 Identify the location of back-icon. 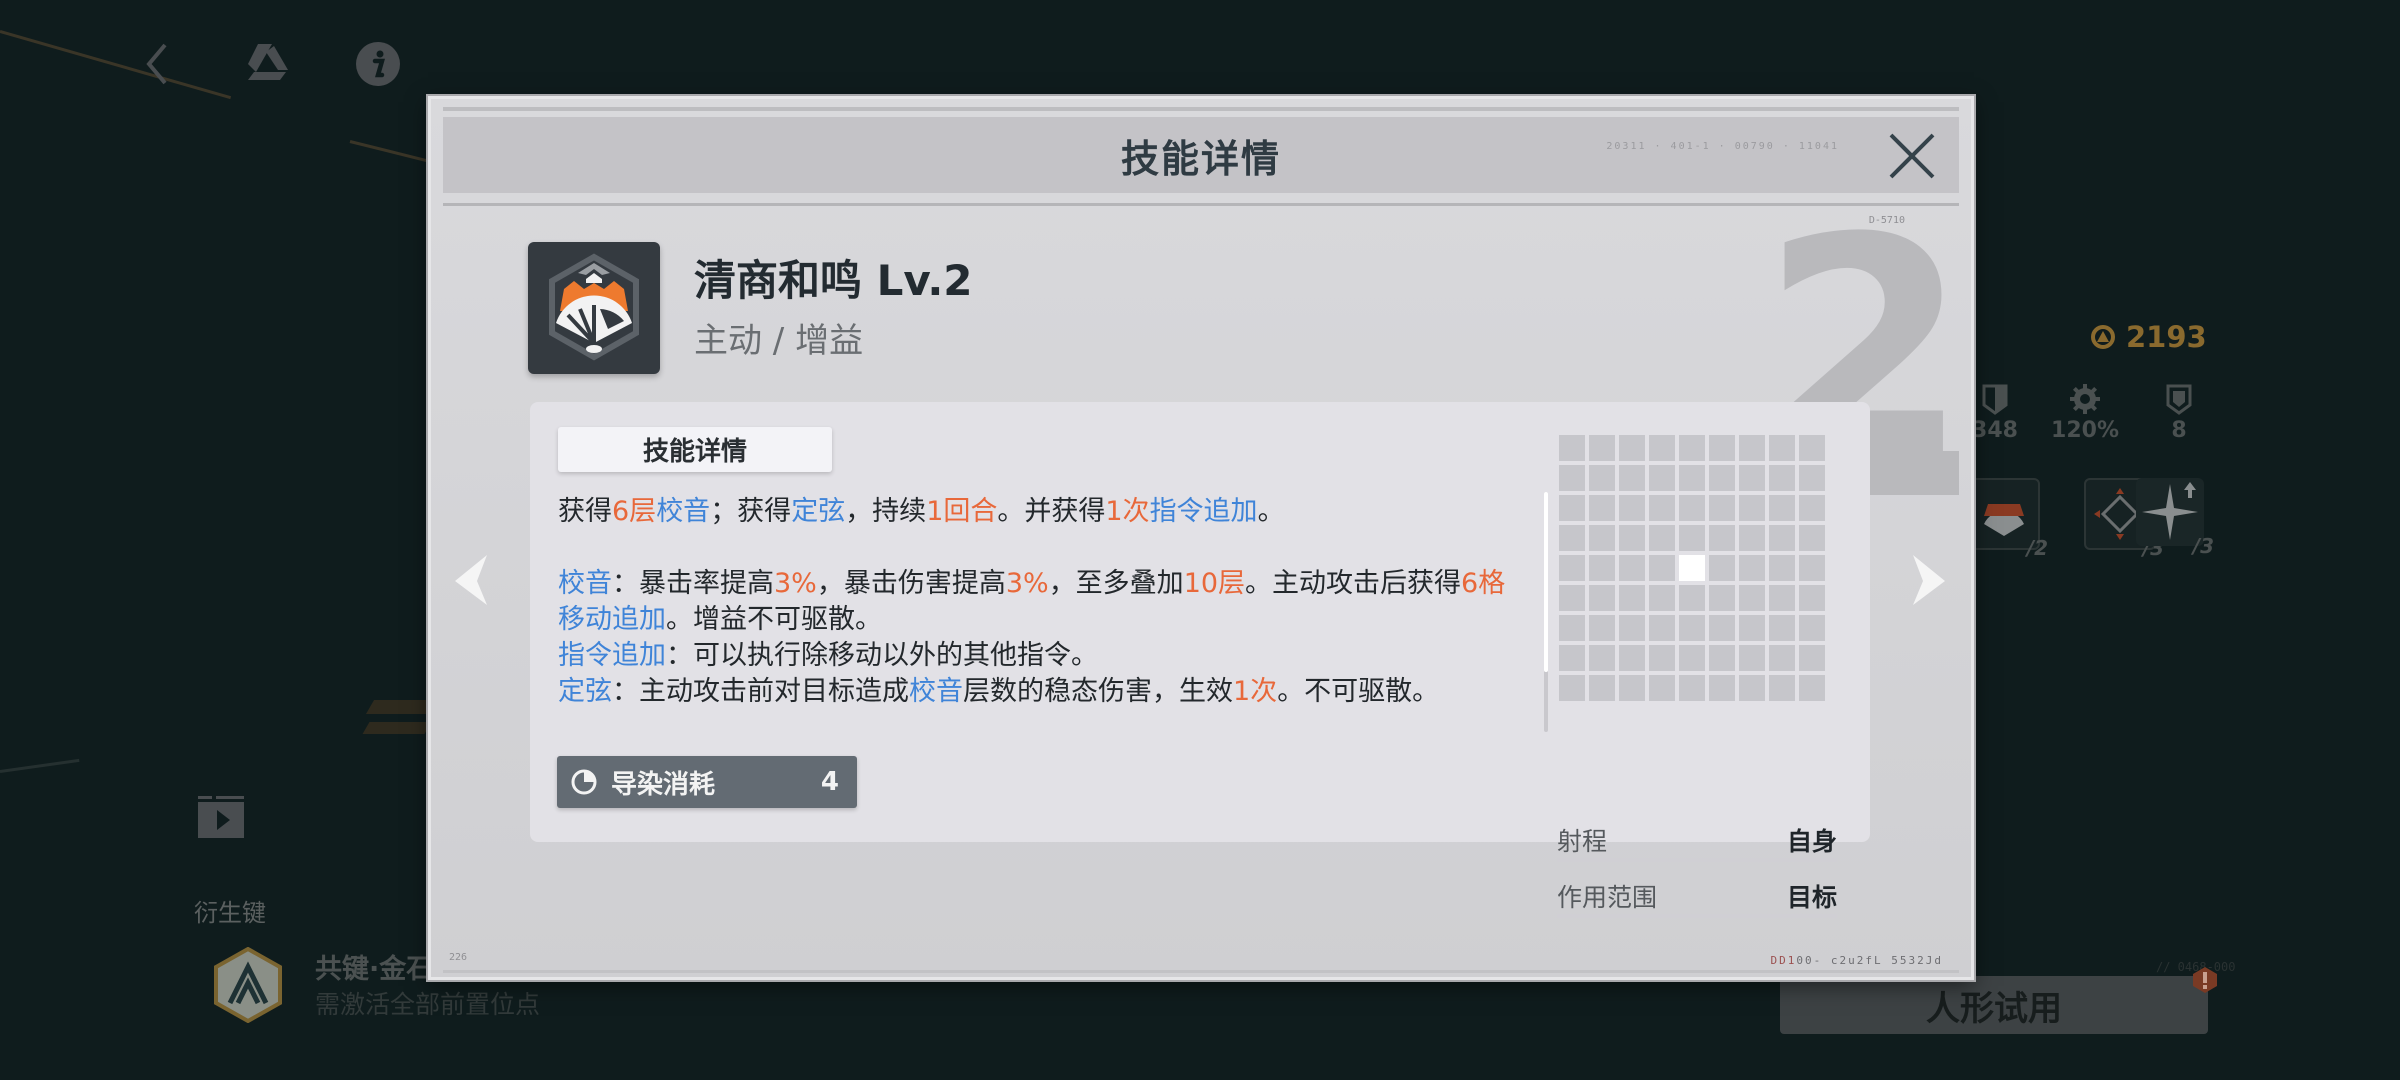
(158, 64).